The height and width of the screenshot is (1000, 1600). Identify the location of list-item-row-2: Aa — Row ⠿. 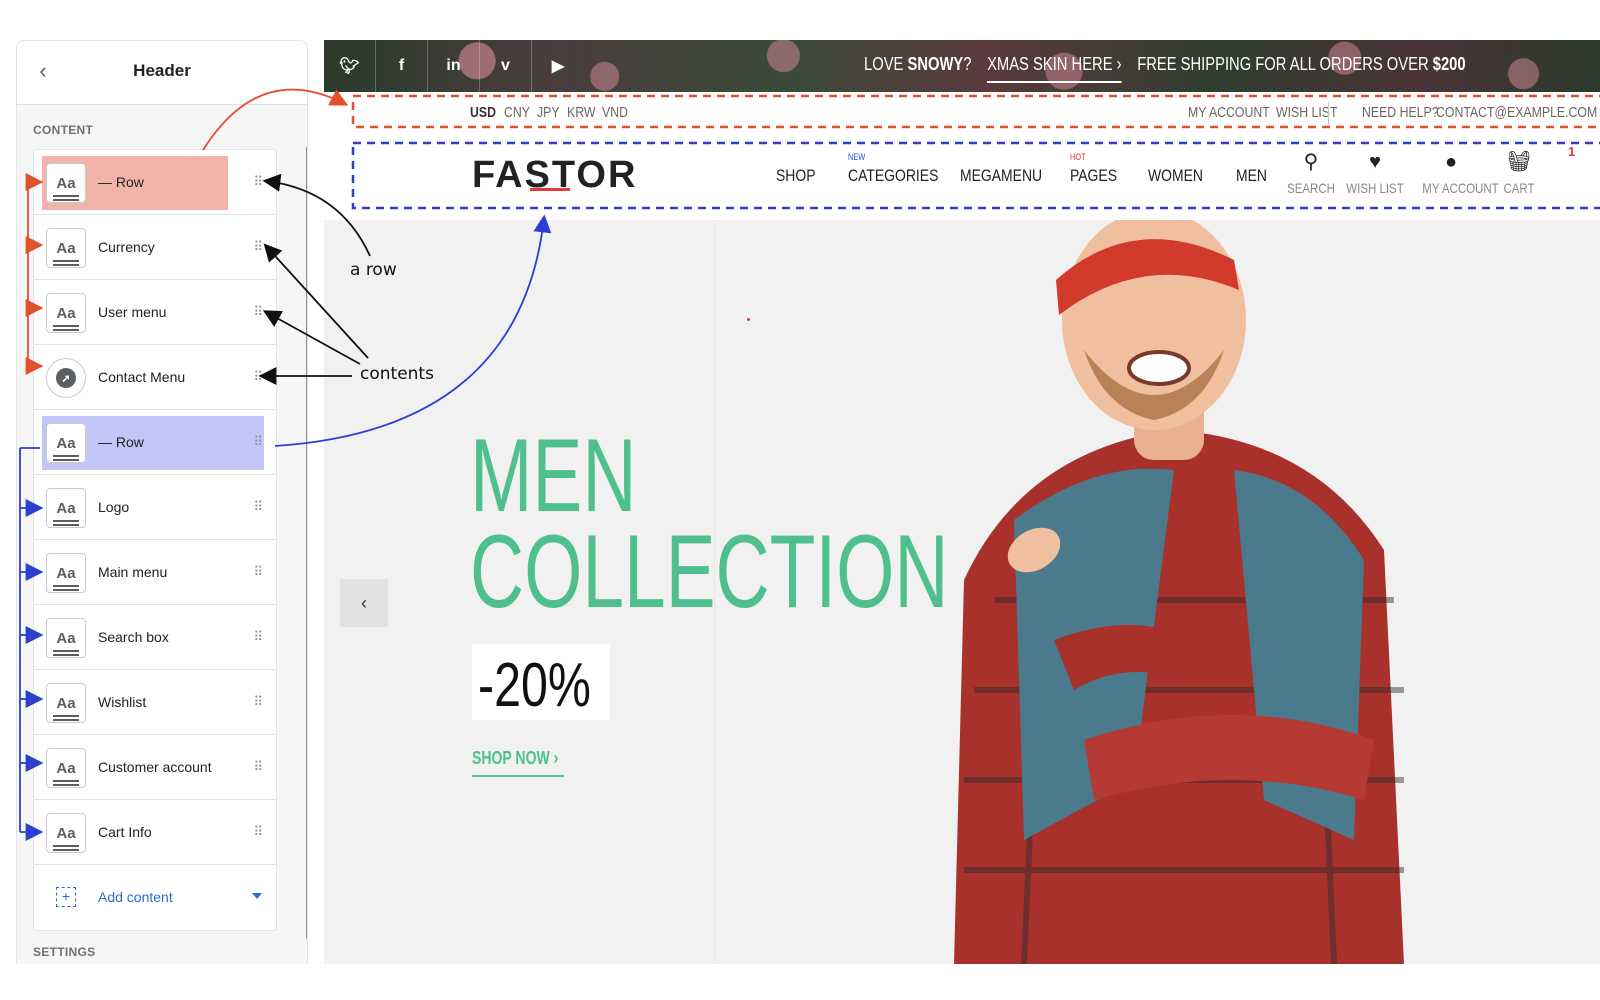
(155, 442).